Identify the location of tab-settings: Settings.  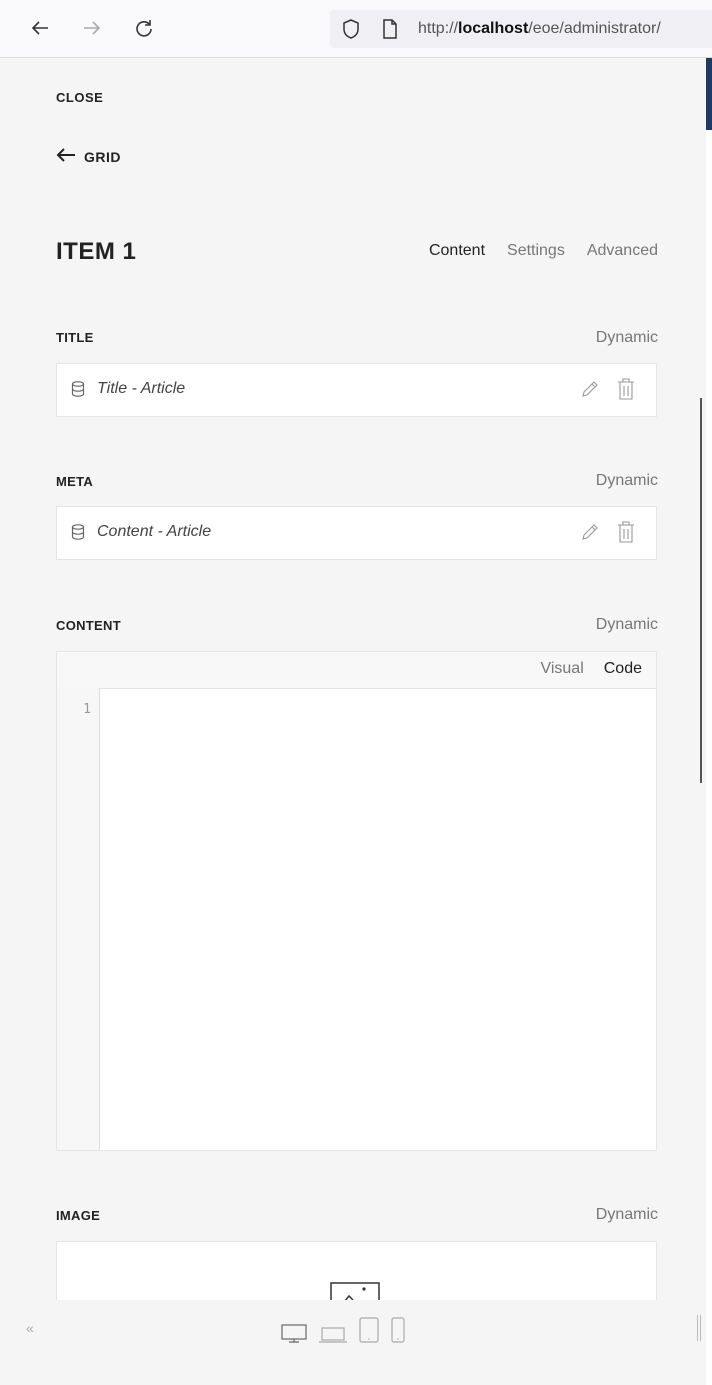
(536, 251).